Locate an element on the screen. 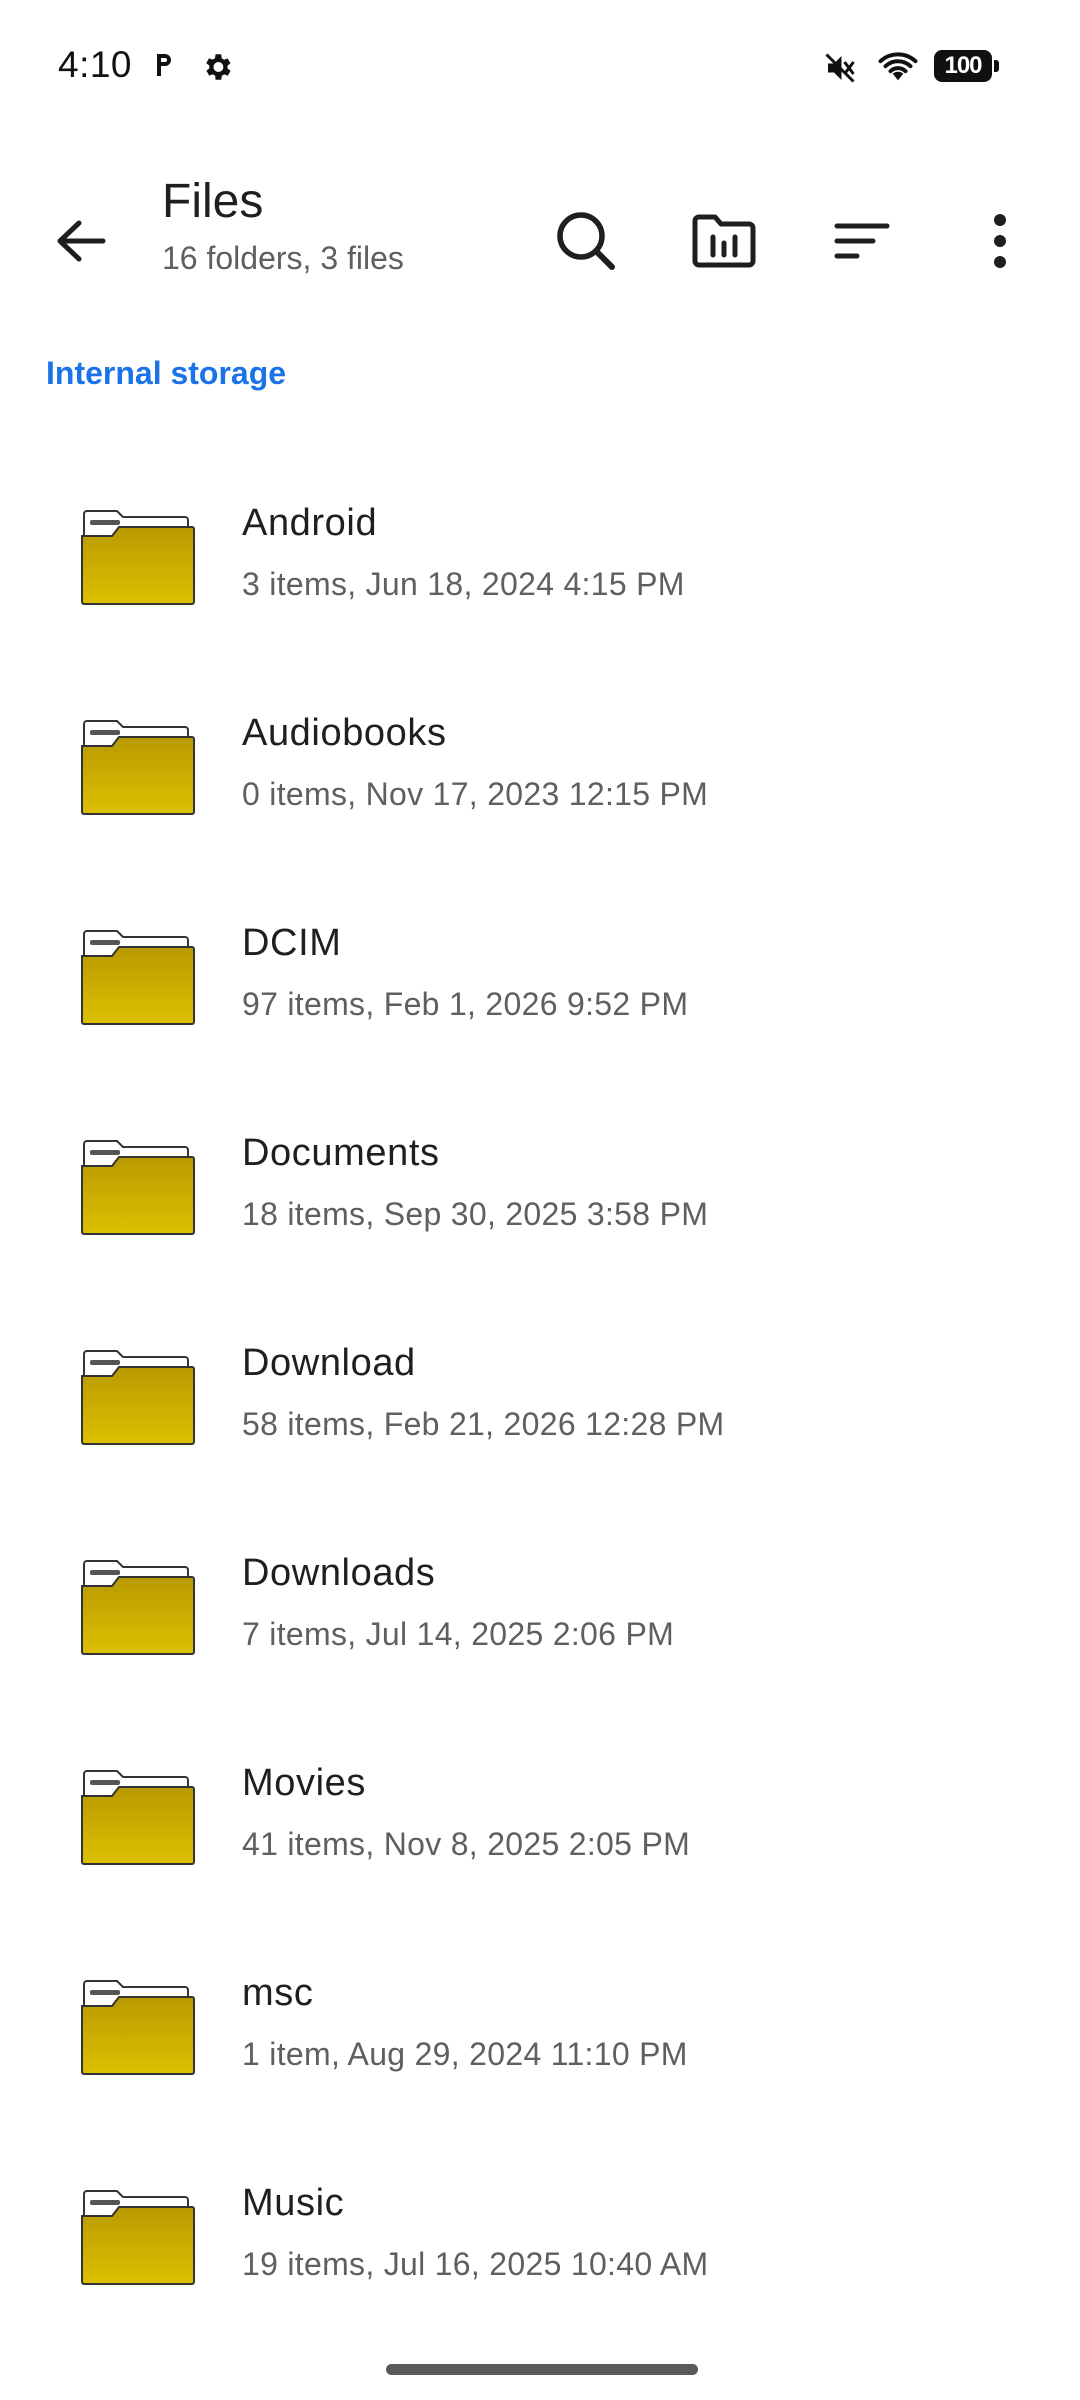 The width and height of the screenshot is (1080, 2400). breadcrumb: Internal storage is located at coordinates (166, 373).